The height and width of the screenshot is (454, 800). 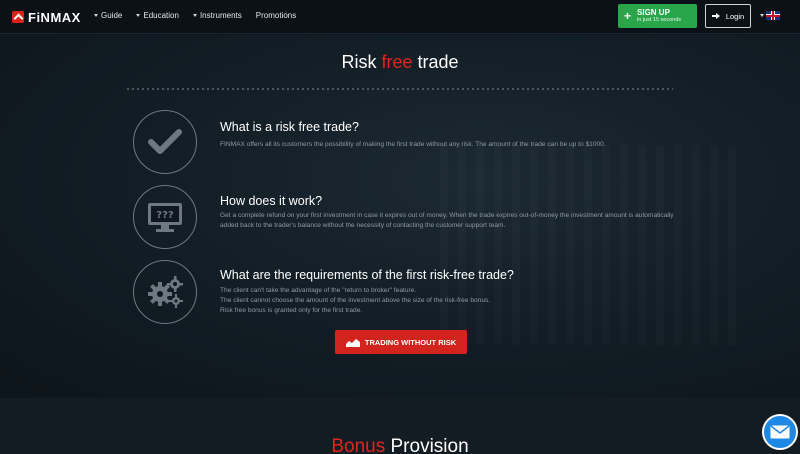 What do you see at coordinates (352, 342) in the screenshot?
I see `chart-icon` at bounding box center [352, 342].